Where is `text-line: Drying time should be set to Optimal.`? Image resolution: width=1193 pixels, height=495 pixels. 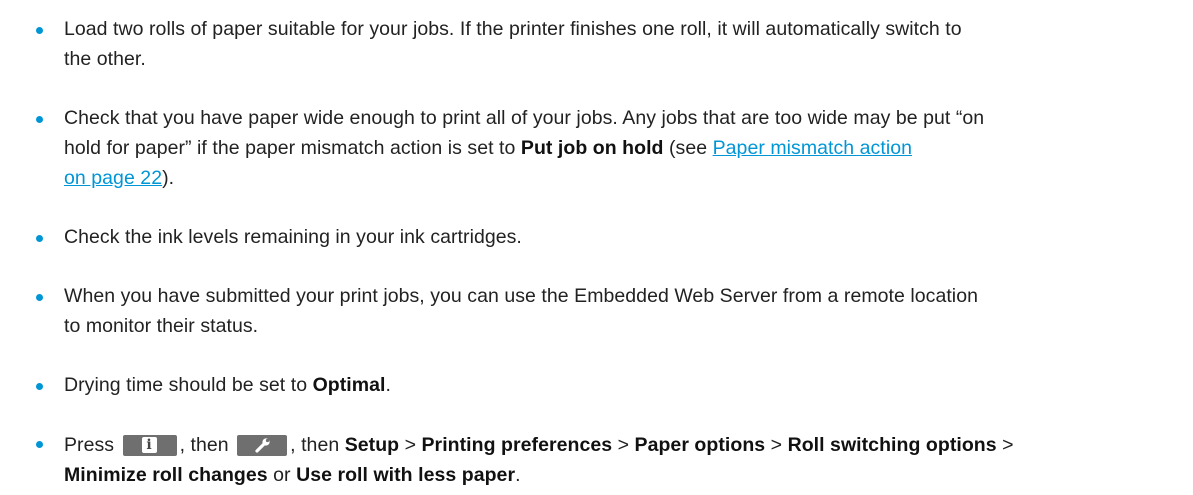
text-line: Drying time should be set to Optimal. is located at coordinates (621, 385).